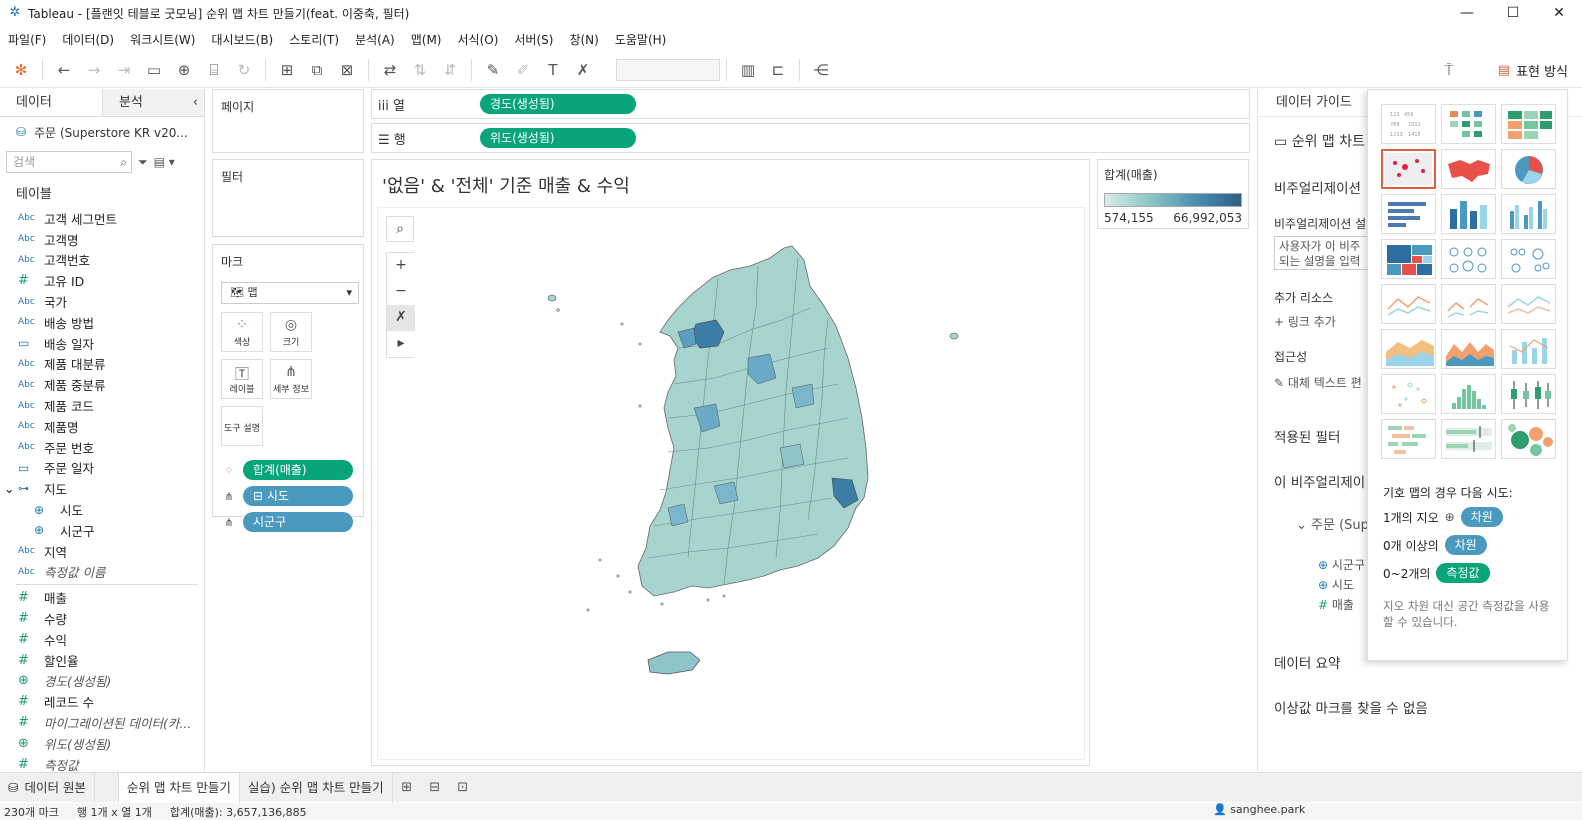 This screenshot has width=1582, height=820. I want to click on chart-type-horizontal-bars, so click(1408, 214).